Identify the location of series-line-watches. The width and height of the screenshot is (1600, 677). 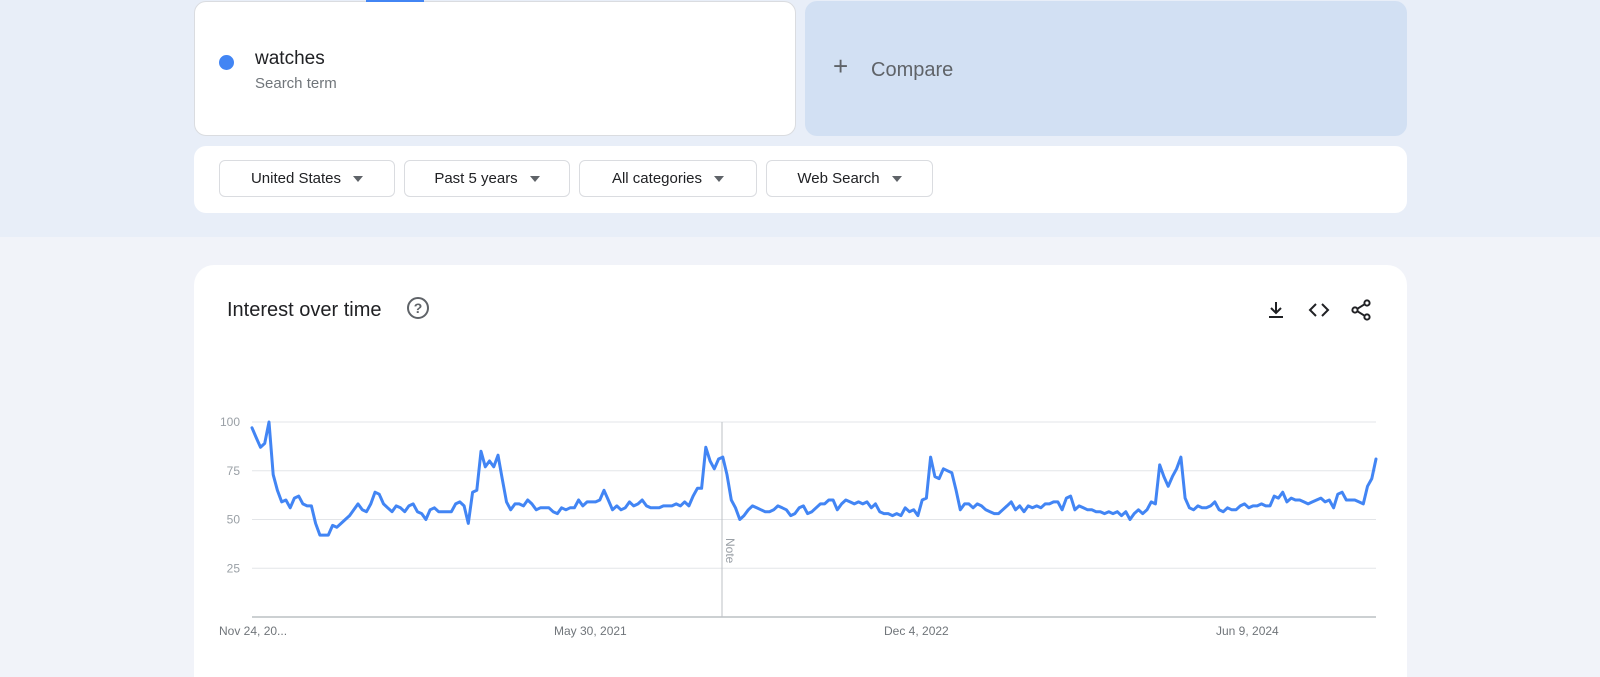
(814, 478).